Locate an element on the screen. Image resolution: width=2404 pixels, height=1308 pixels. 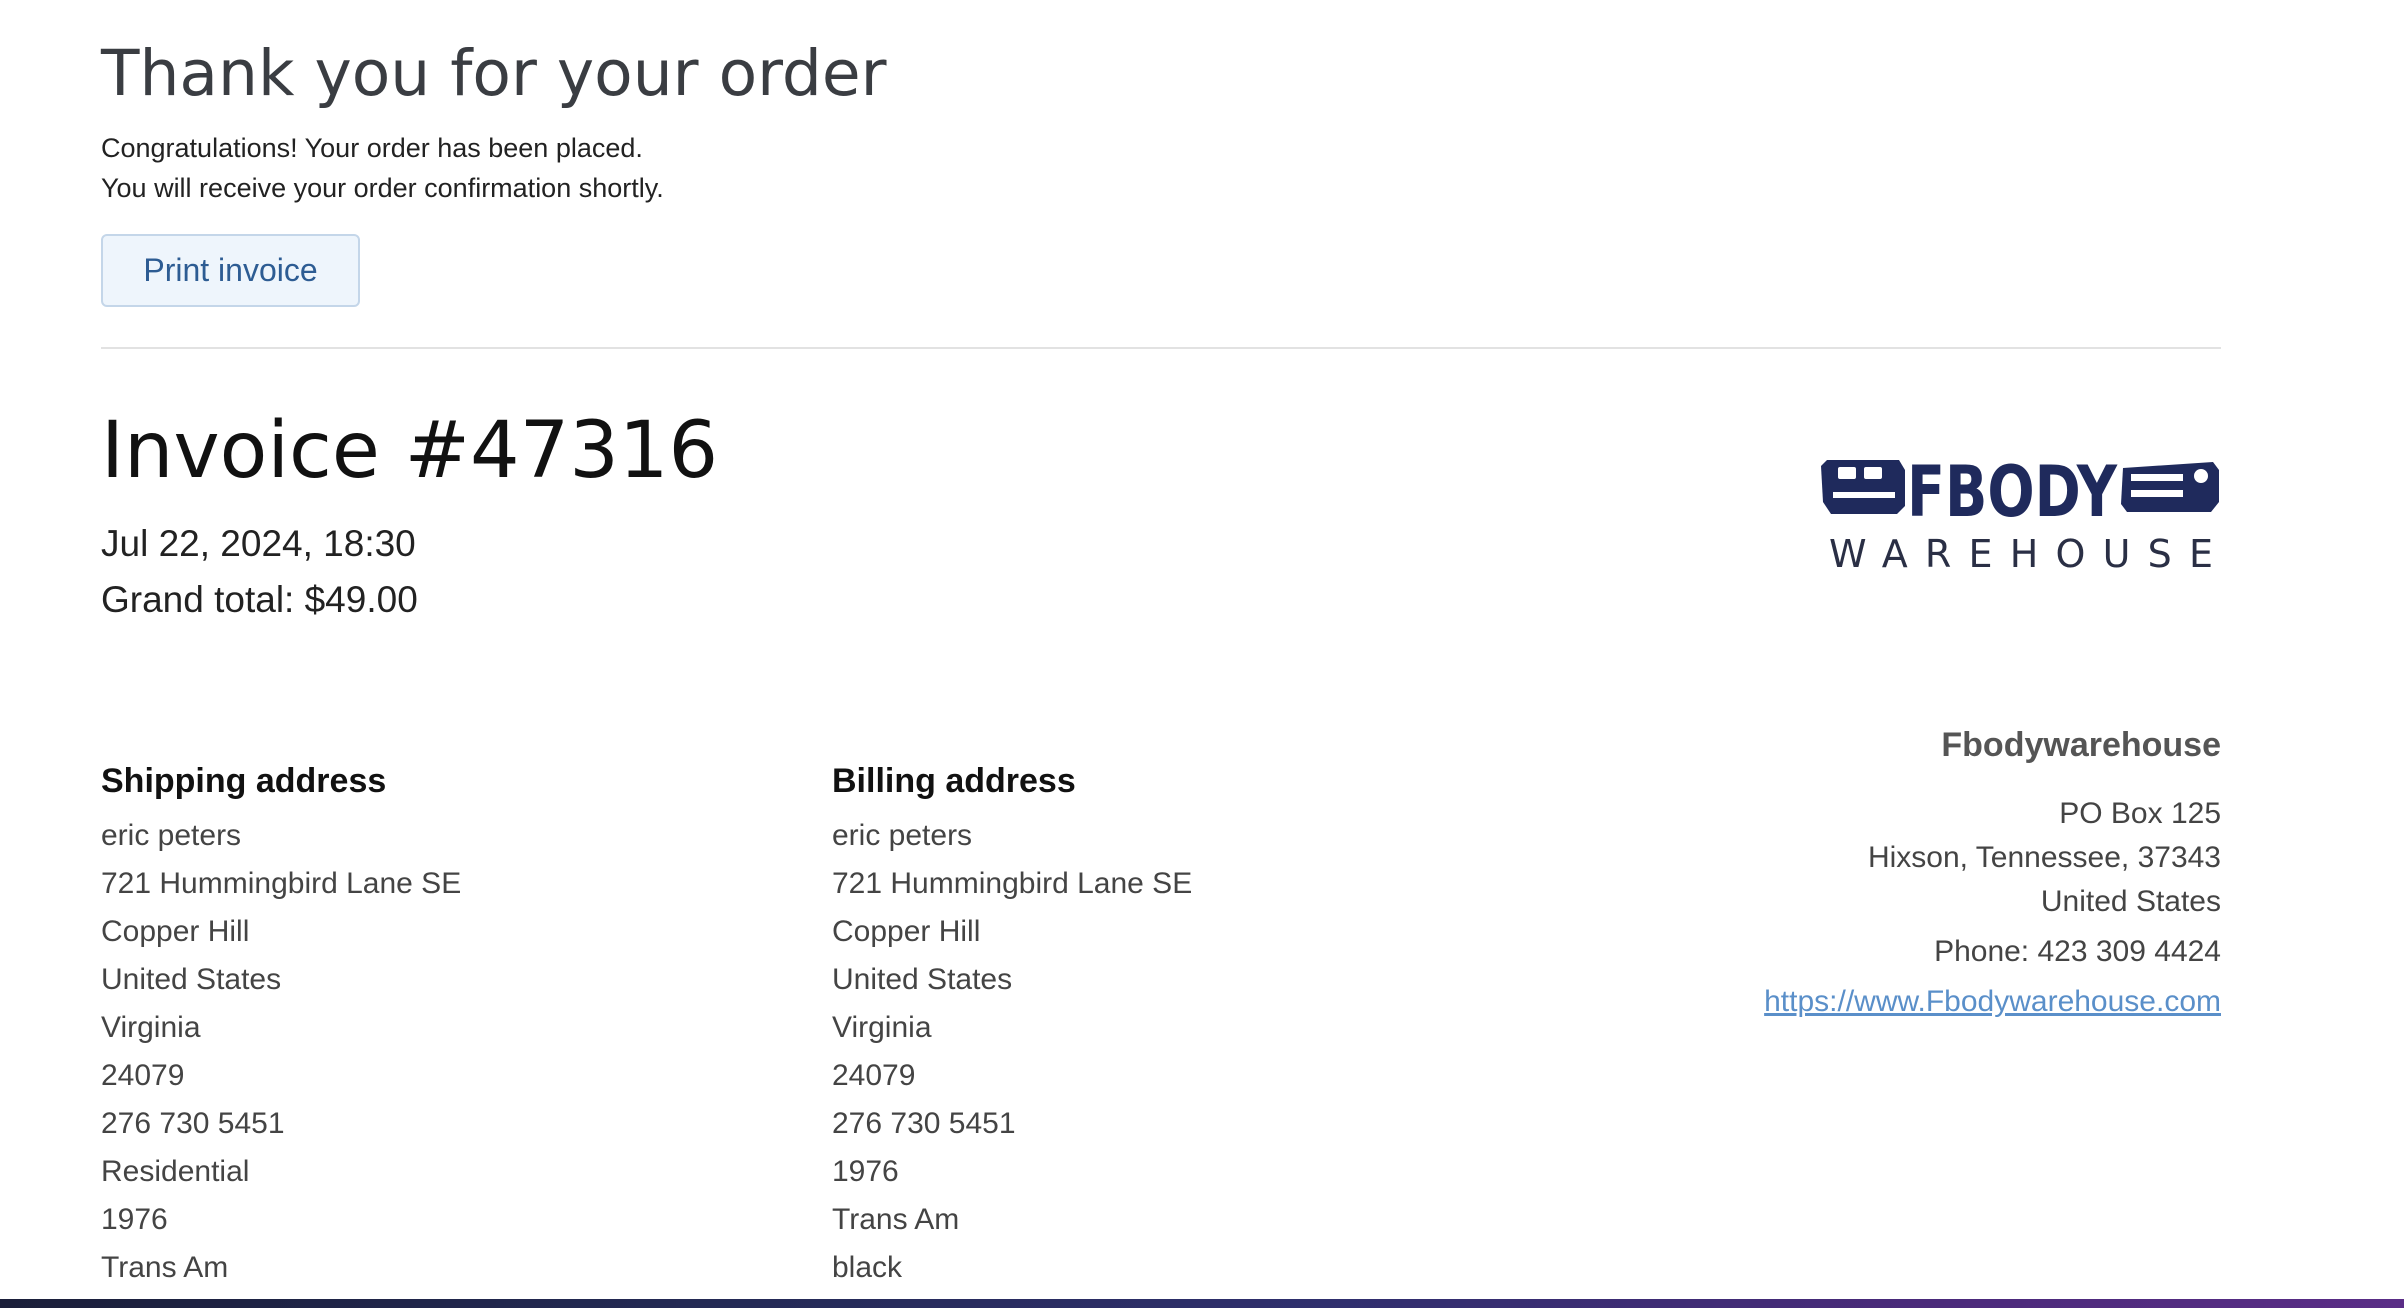
print-invoice-button: Print invoice is located at coordinates (230, 270).